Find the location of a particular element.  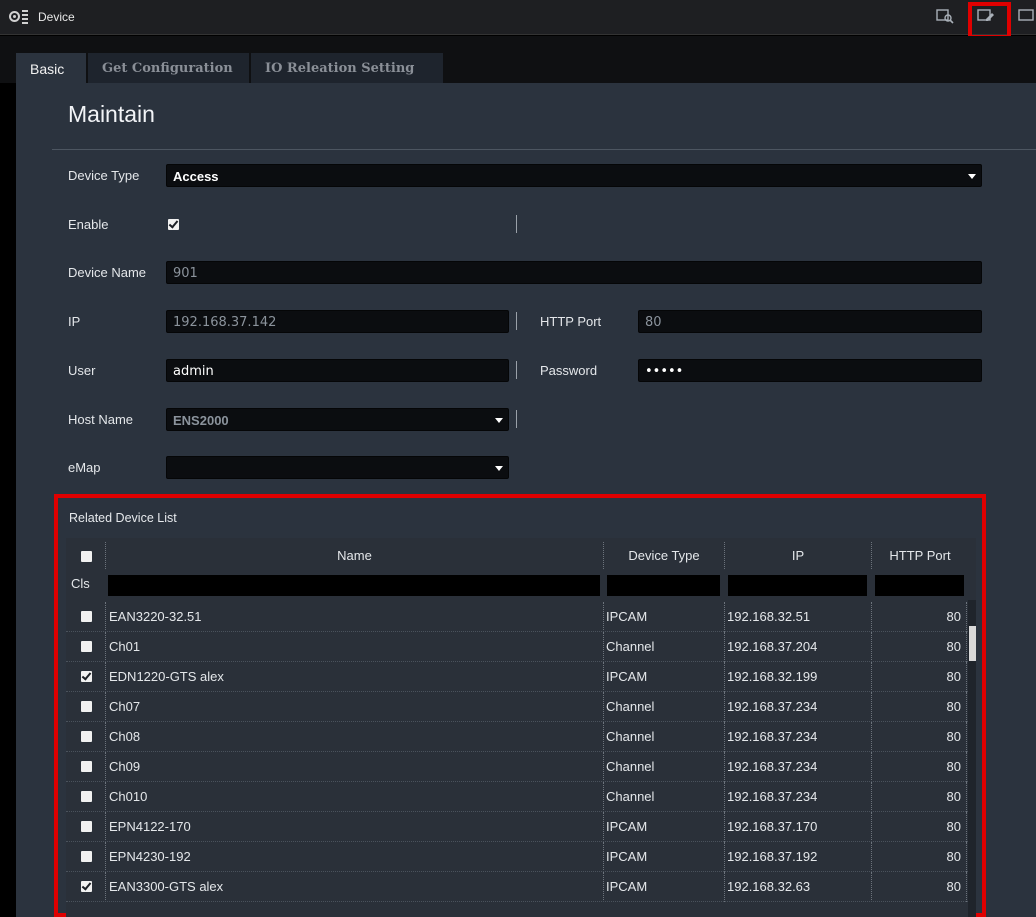

emap-select is located at coordinates (337, 467).